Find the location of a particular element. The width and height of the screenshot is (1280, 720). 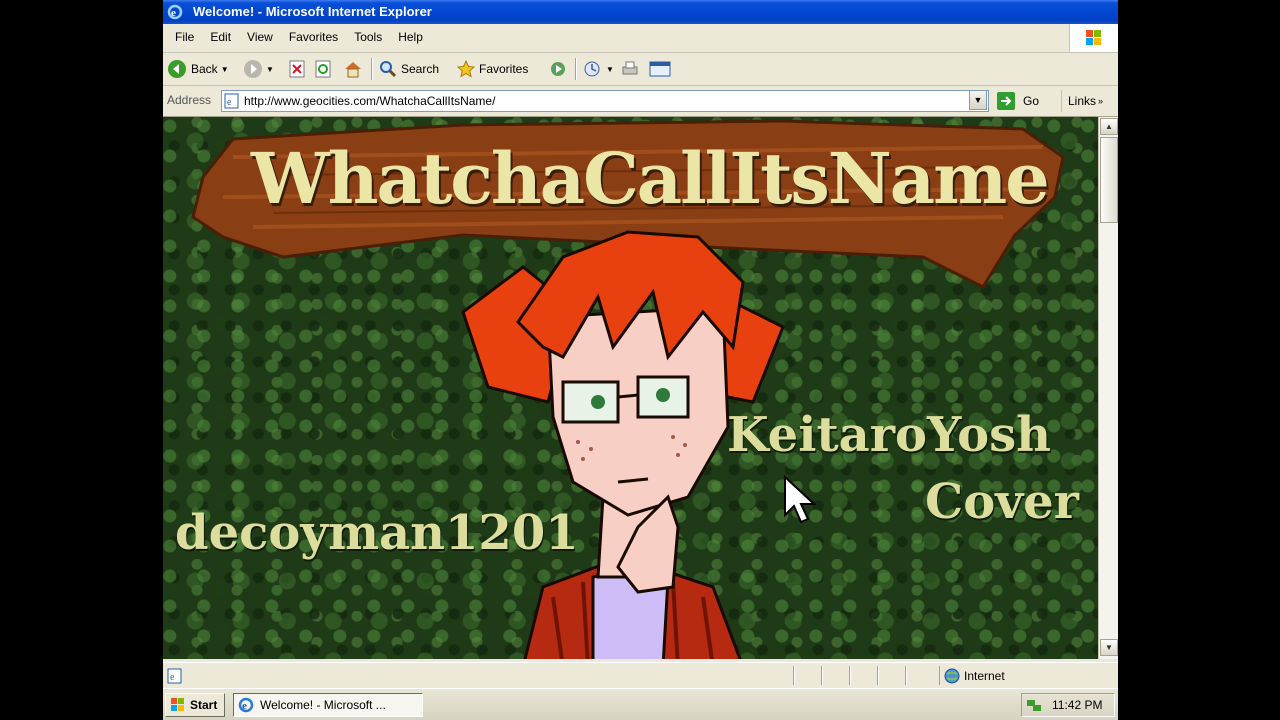

menu-tools: Tools is located at coordinates (368, 37).